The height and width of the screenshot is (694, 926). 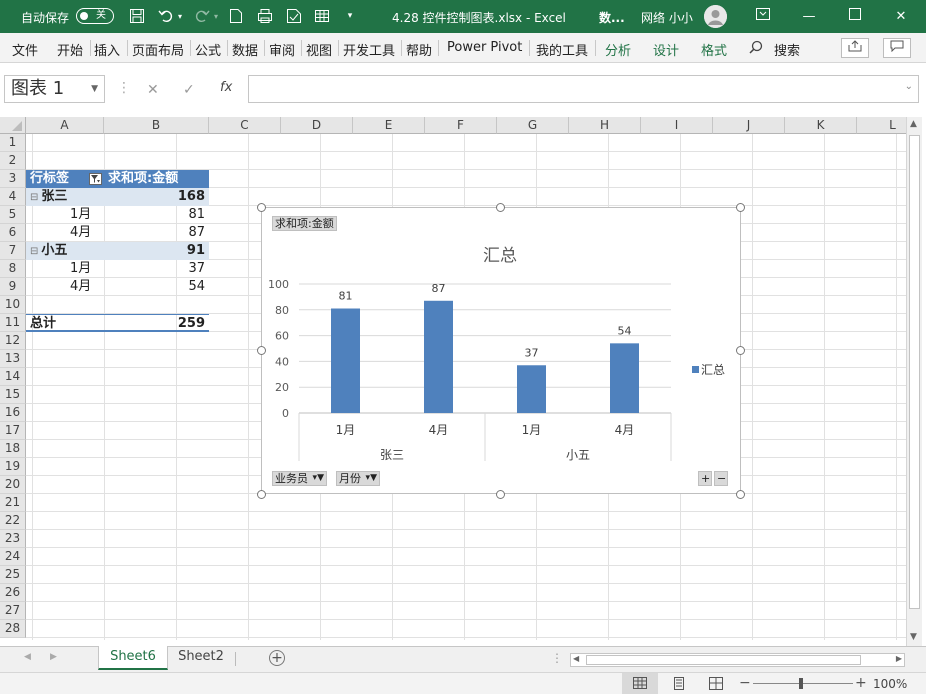 I want to click on tab-insert: 插入, so click(x=107, y=49).